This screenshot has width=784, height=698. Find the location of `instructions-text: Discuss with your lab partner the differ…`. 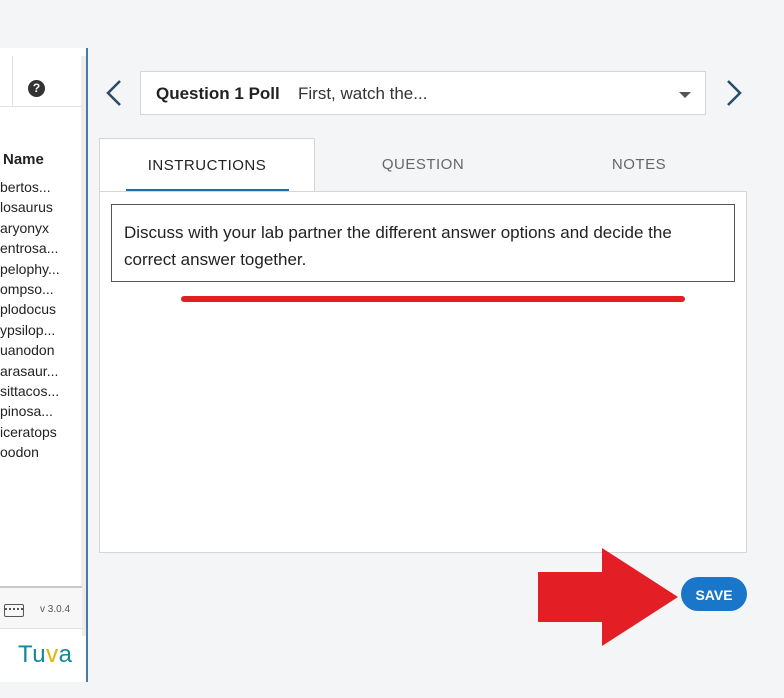

instructions-text: Discuss with your lab partner the differ… is located at coordinates (423, 243).